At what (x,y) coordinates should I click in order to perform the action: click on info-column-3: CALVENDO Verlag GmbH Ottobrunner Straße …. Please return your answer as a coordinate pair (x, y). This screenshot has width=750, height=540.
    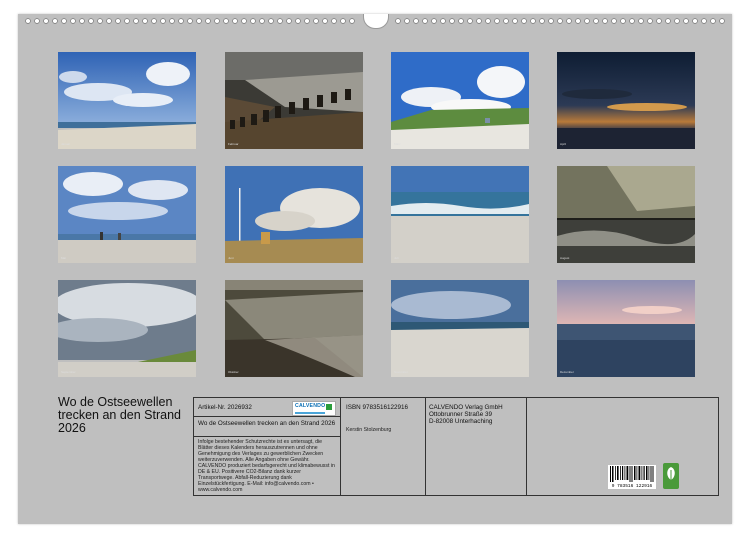
    Looking at the image, I should click on (476, 446).